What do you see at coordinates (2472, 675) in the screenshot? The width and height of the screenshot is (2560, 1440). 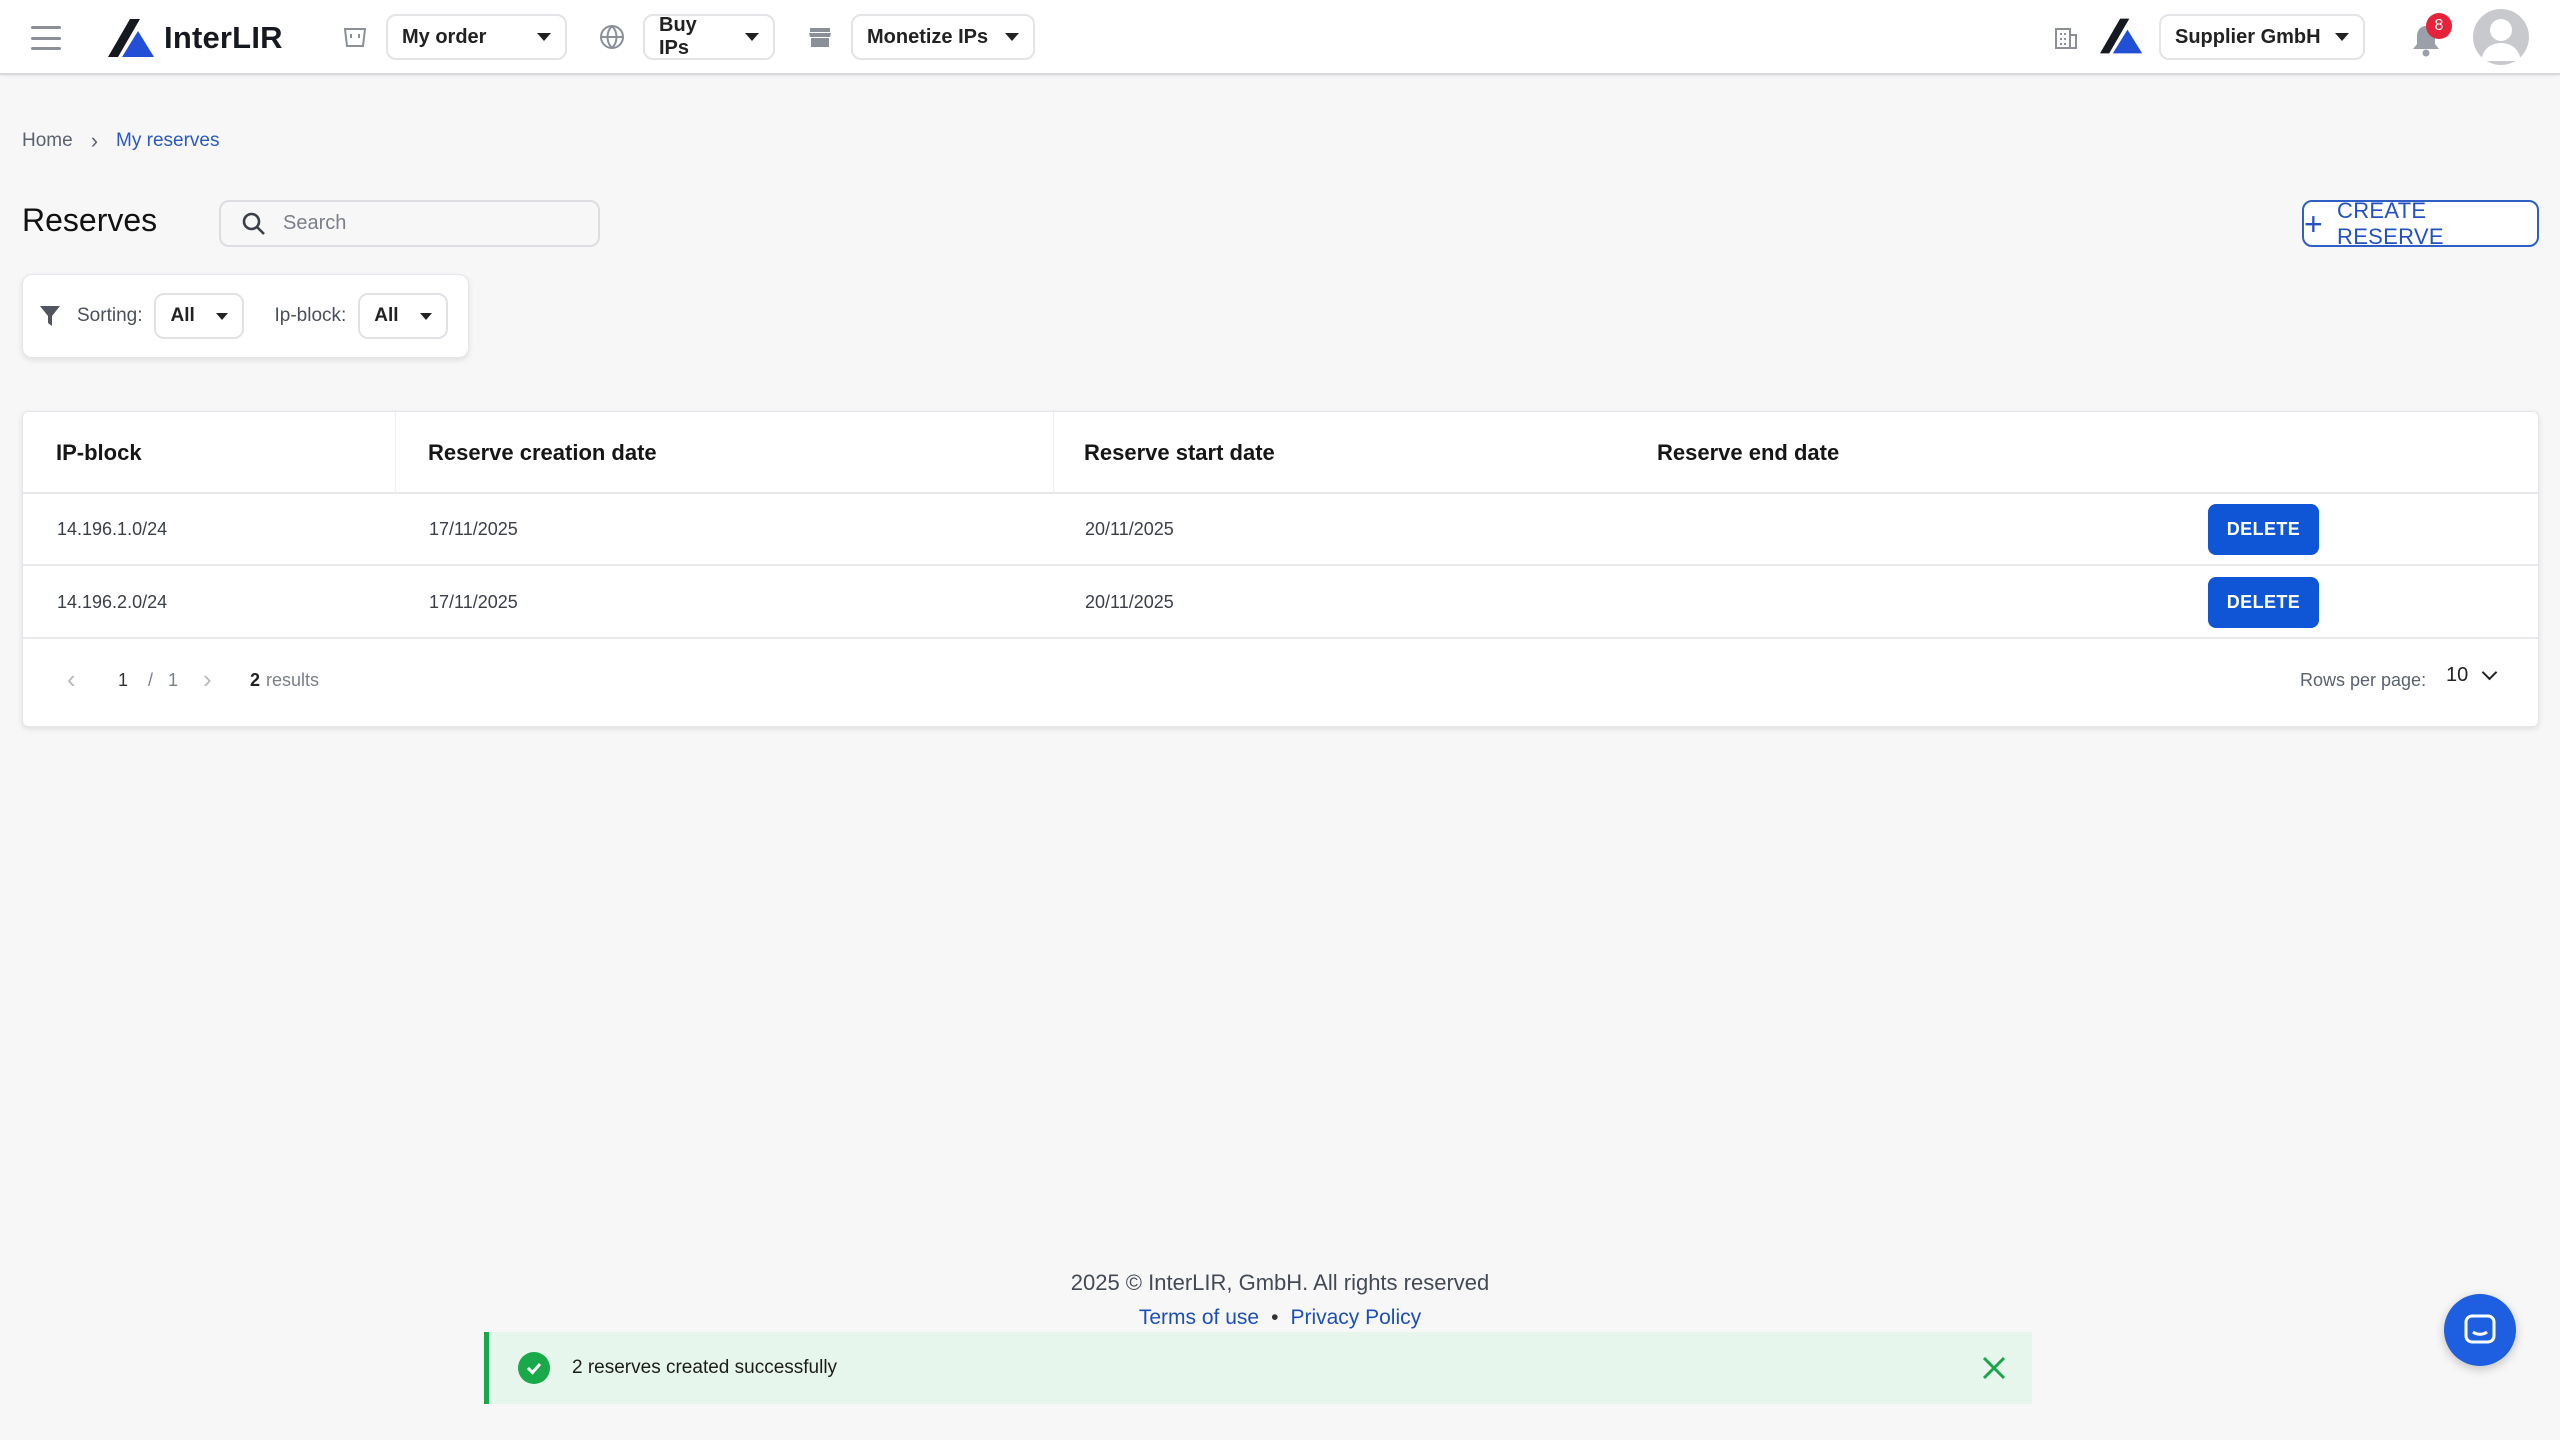 I see `rows-per-page-select: 10` at bounding box center [2472, 675].